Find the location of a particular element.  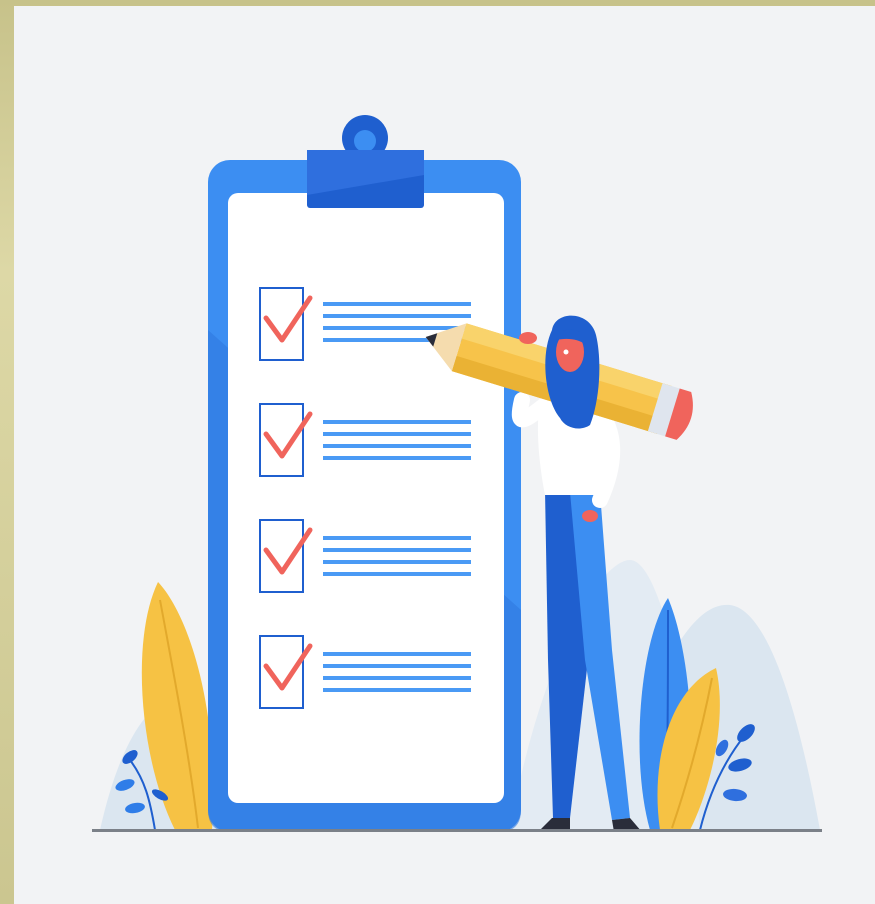

woman-arm-raised is located at coordinates (532, 410).